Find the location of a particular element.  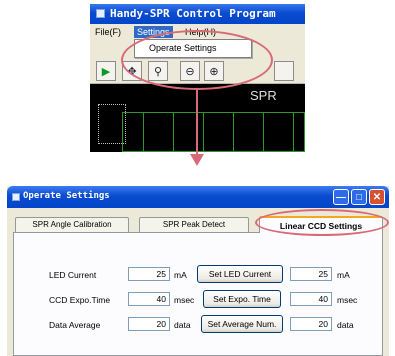

close-button: ✕ is located at coordinates (377, 197).